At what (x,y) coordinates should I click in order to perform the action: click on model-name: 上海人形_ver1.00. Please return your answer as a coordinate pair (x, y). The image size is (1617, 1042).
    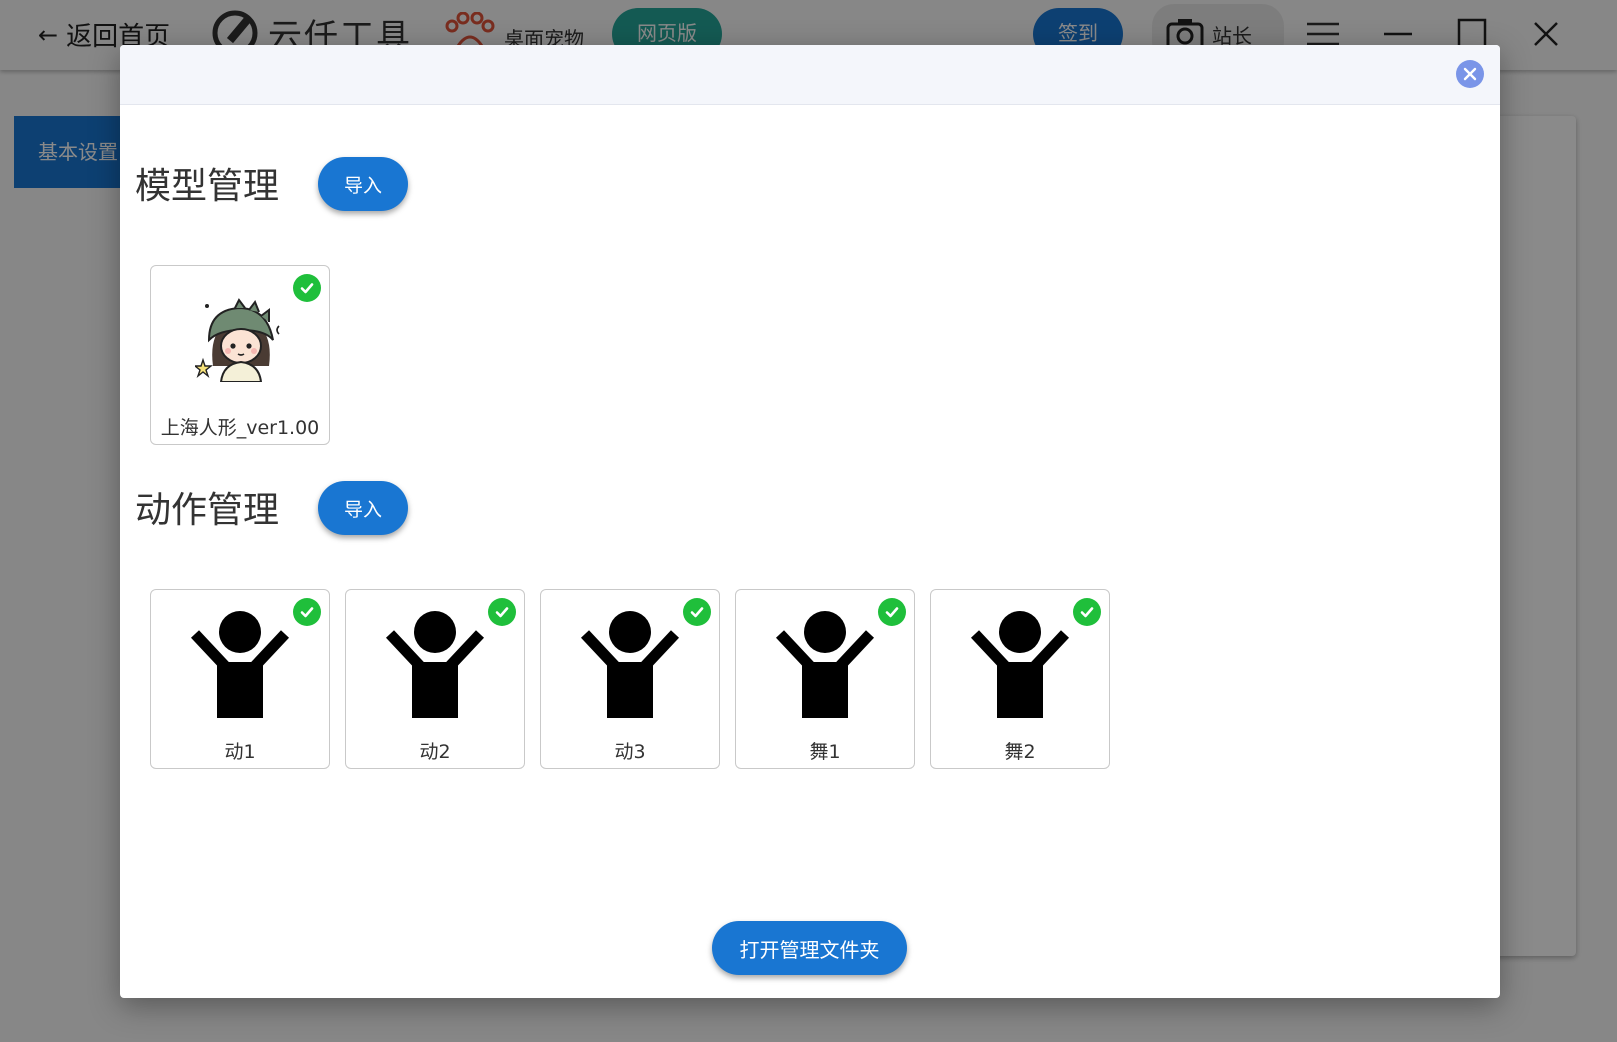
    Looking at the image, I should click on (240, 428).